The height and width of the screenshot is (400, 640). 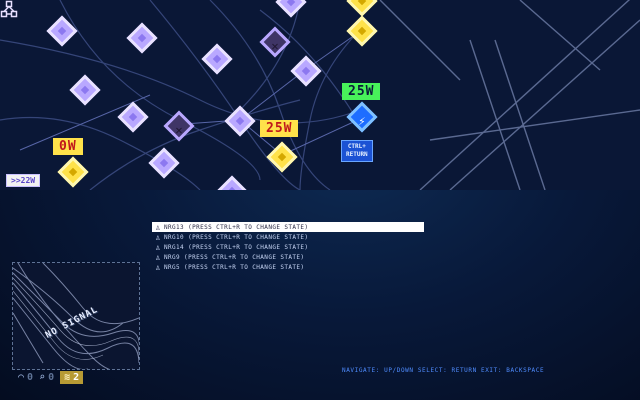 What do you see at coordinates (72, 377) in the screenshot?
I see `energy-stat: ≋ 2` at bounding box center [72, 377].